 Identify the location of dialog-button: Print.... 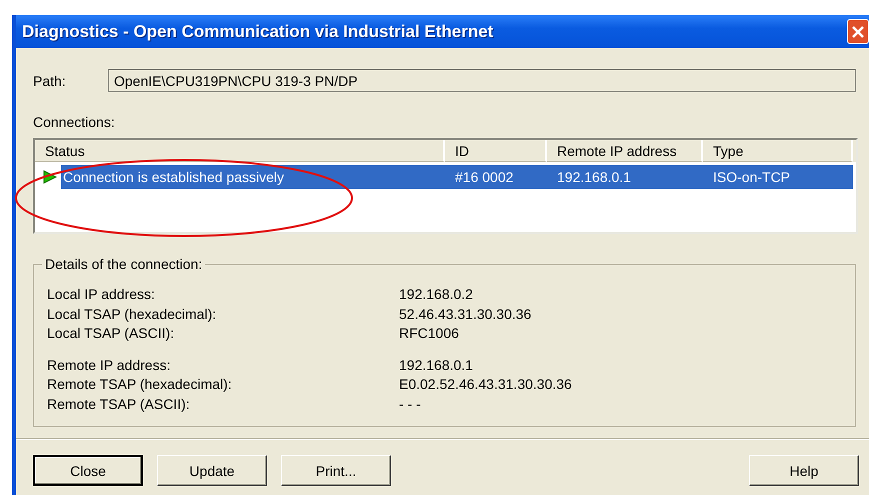
(336, 470).